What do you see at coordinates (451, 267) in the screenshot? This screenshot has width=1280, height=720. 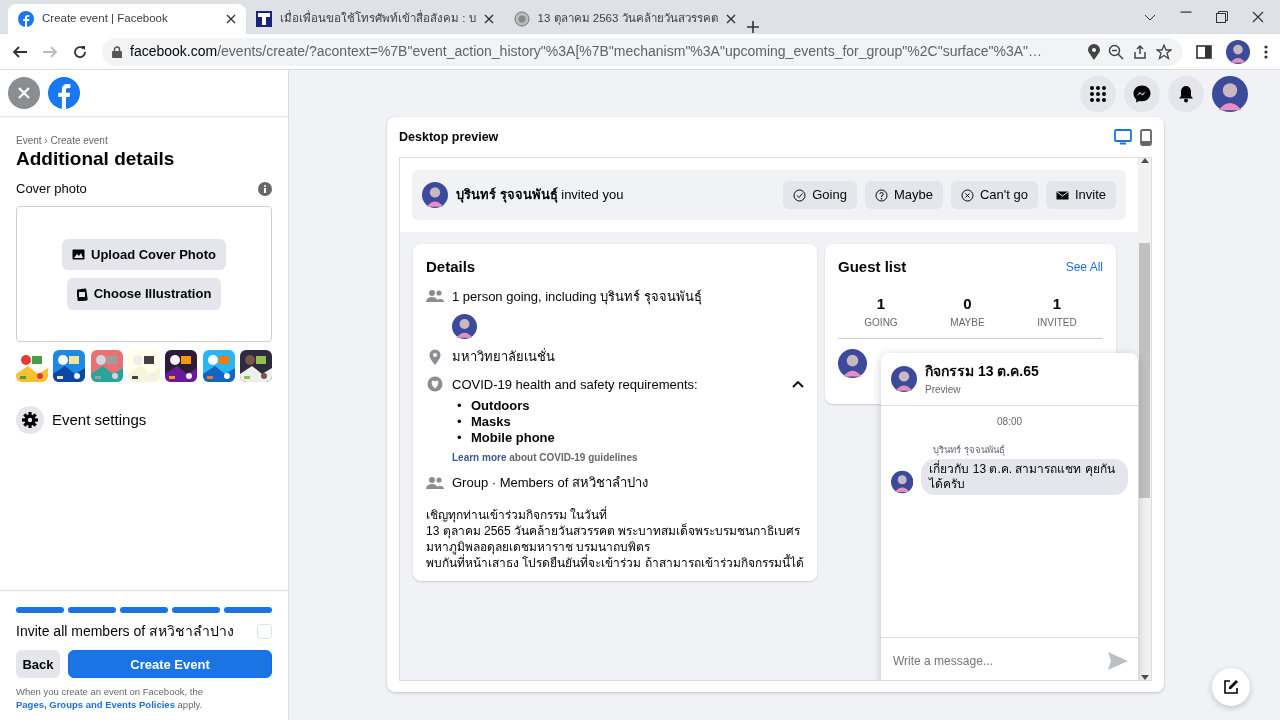 I see `card-title: Details` at bounding box center [451, 267].